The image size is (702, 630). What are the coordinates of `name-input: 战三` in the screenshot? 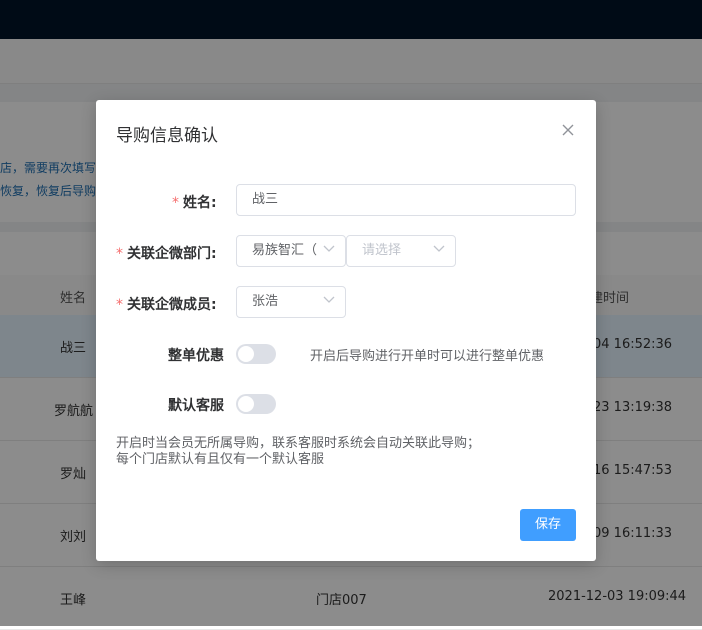 It's located at (406, 200).